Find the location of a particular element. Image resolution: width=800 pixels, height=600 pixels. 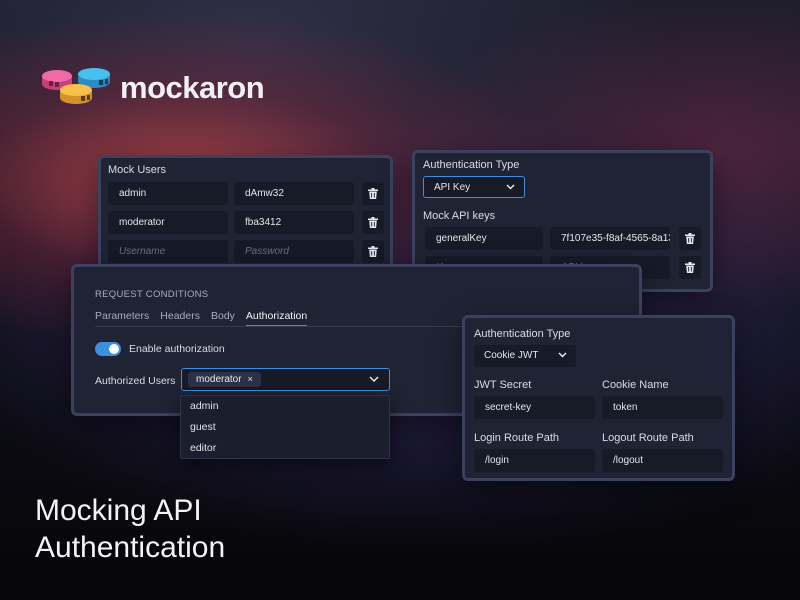

selected-user-chip: moderator × is located at coordinates (224, 379).